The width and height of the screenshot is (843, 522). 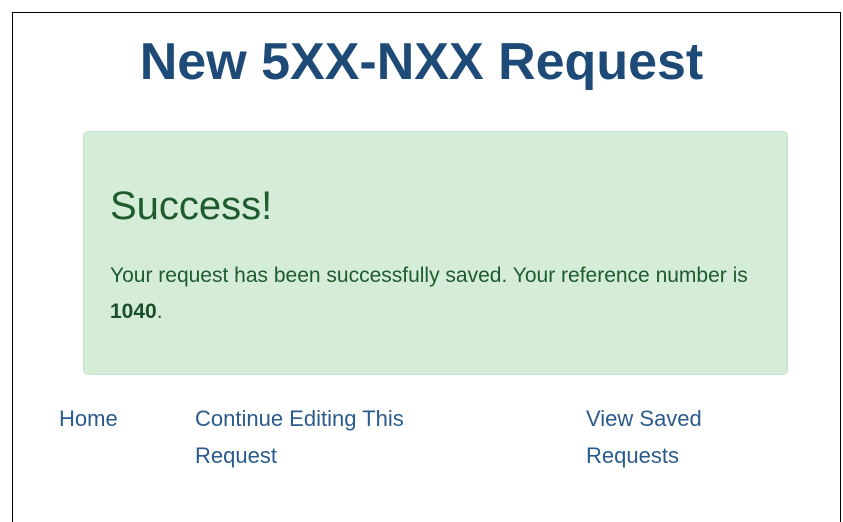 What do you see at coordinates (88, 418) in the screenshot?
I see `home-link: Home` at bounding box center [88, 418].